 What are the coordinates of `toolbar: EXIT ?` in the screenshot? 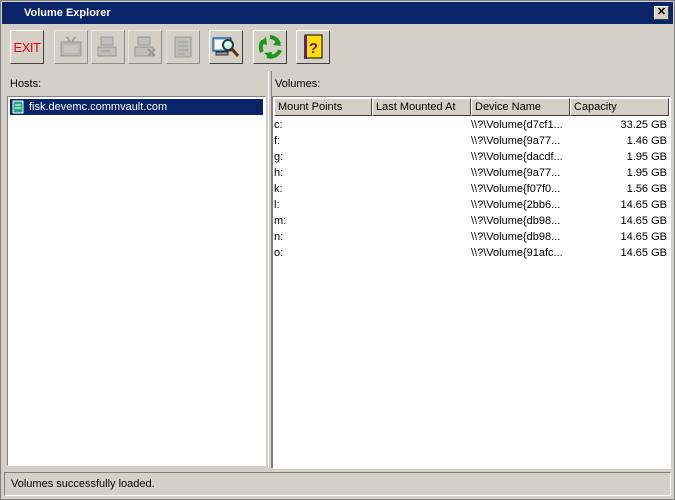 It's located at (337, 47).